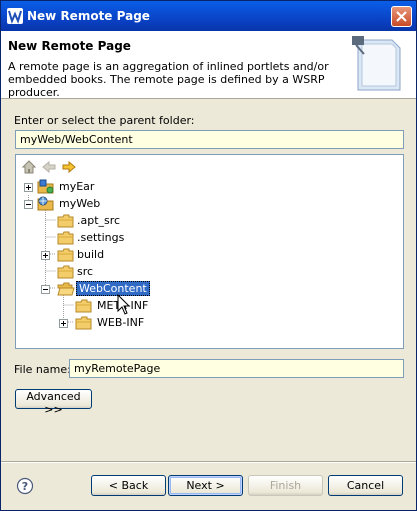  I want to click on tree-item-label: src, so click(85, 271).